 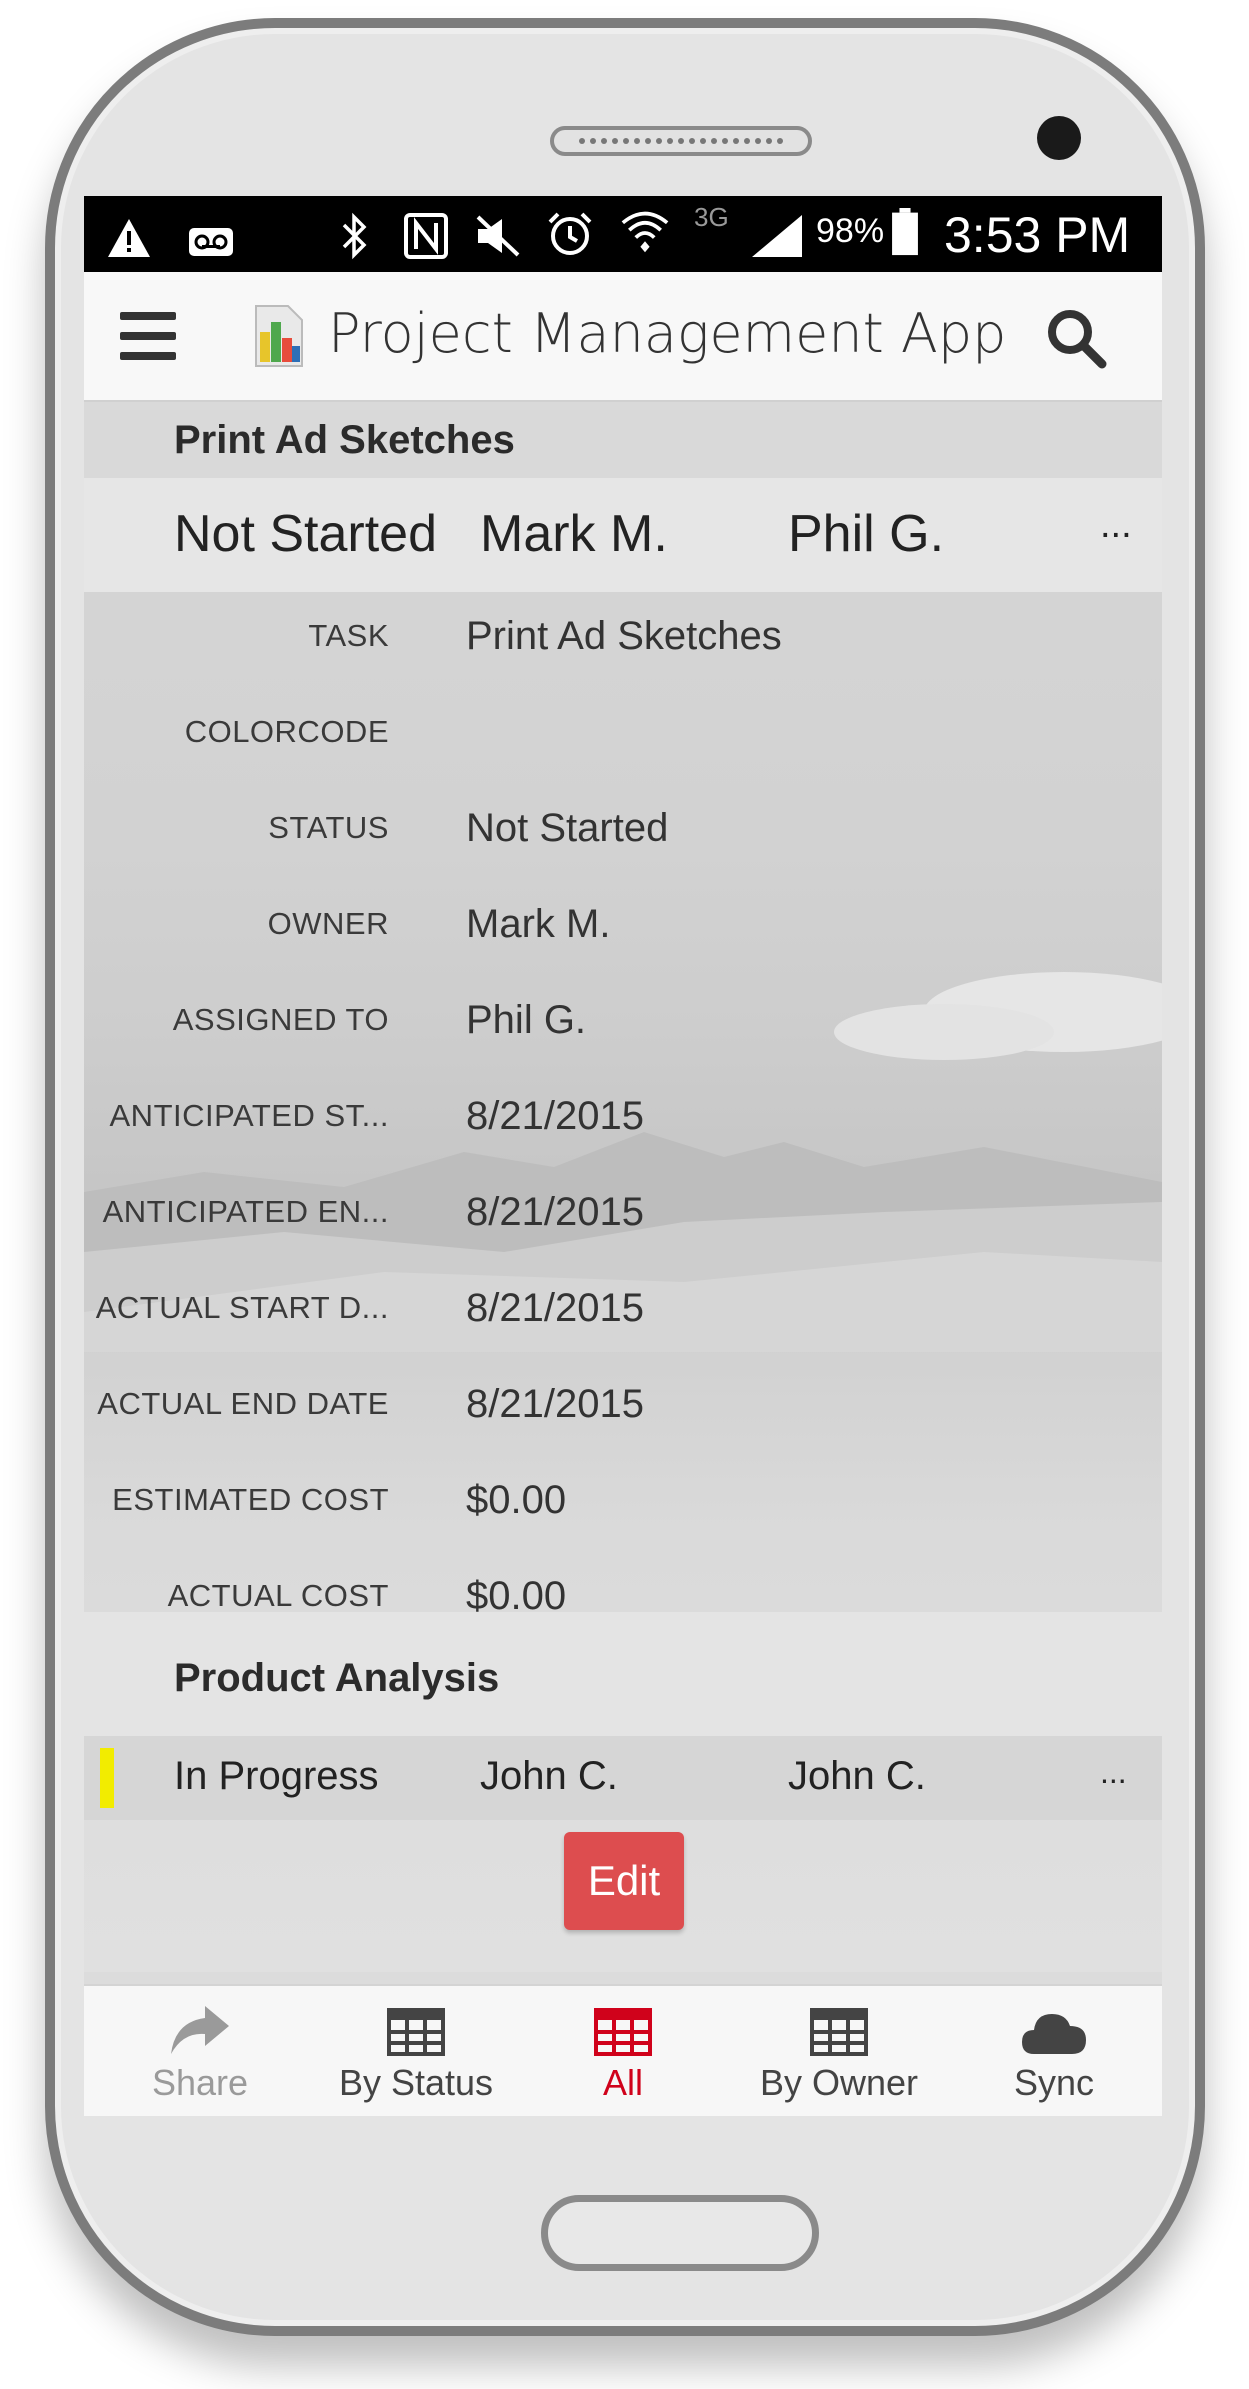 What do you see at coordinates (857, 1776) in the screenshot?
I see `summary-assigned-to: John C.` at bounding box center [857, 1776].